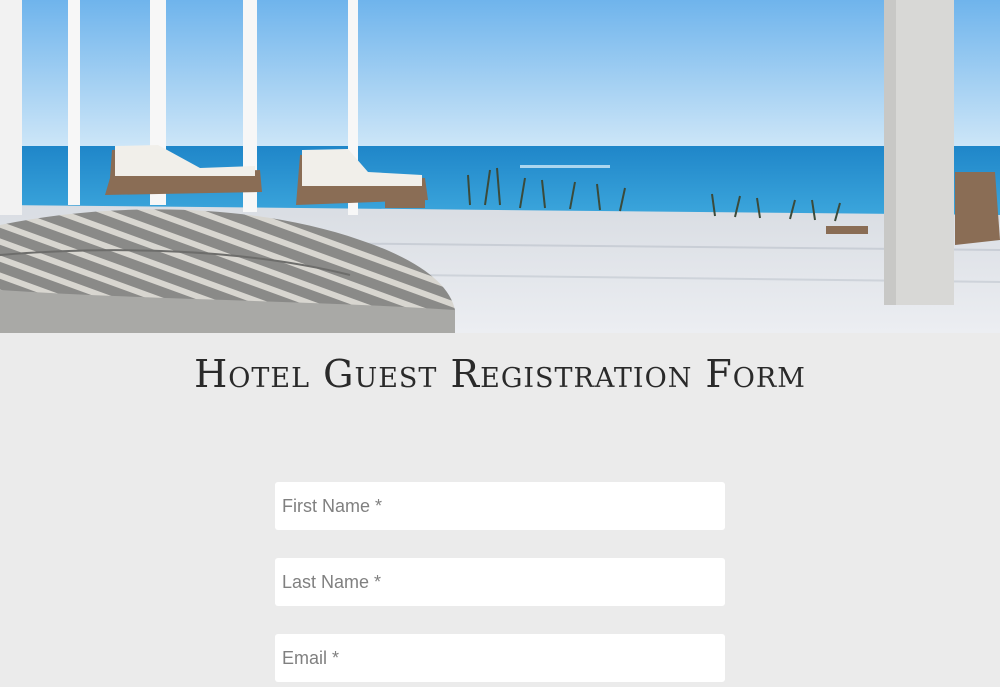  I want to click on registration-form, so click(500, 584).